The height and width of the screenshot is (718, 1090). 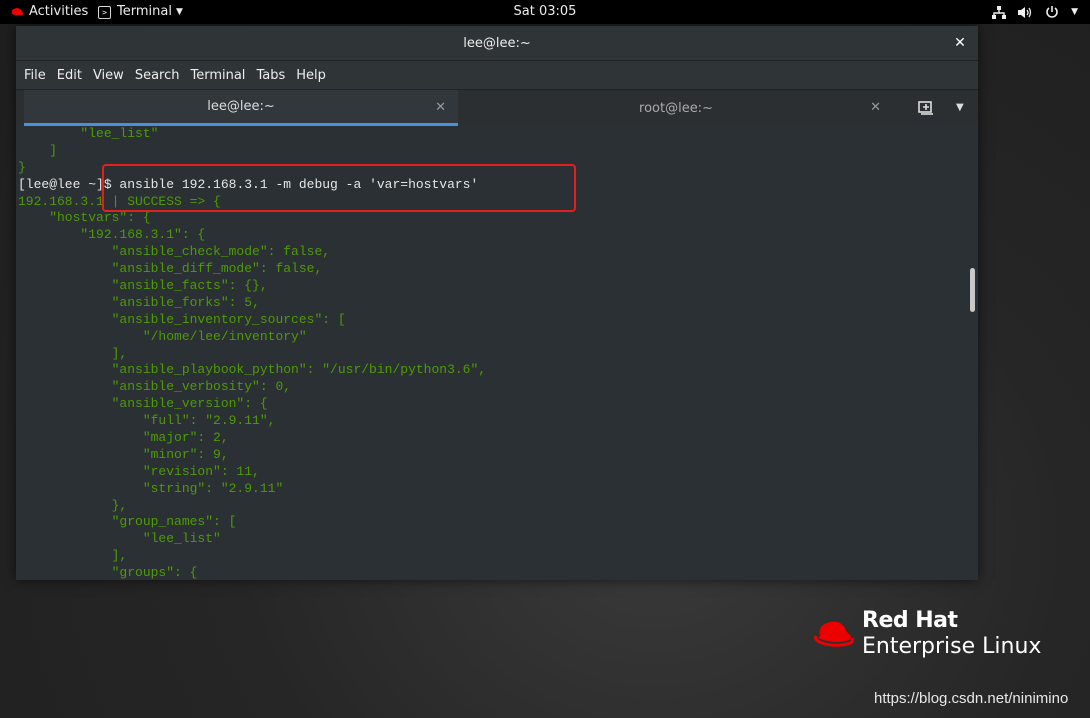 I want to click on terminal-line: "ansible_version": {, so click(x=143, y=404).